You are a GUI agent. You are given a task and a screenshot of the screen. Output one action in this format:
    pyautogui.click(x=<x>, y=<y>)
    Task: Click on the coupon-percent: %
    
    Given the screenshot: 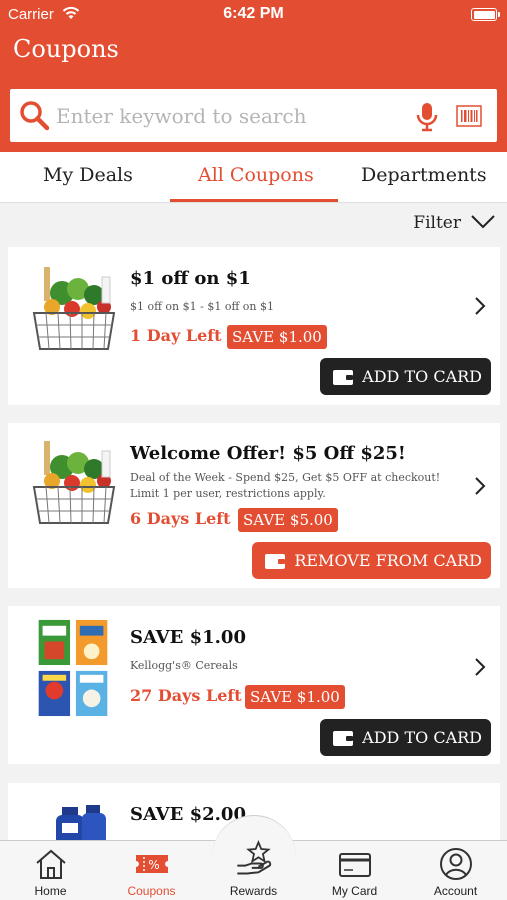 What is the action you would take?
    pyautogui.click(x=153, y=865)
    